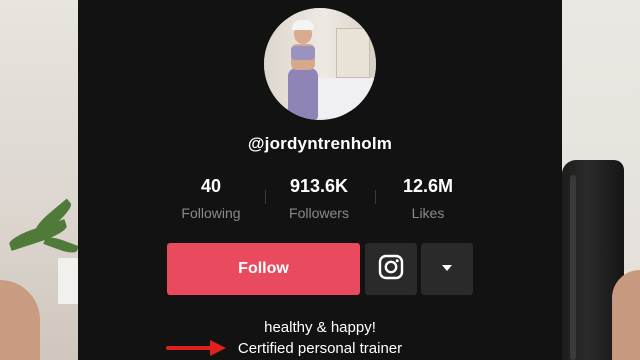  I want to click on avatar-person-top, so click(303, 53).